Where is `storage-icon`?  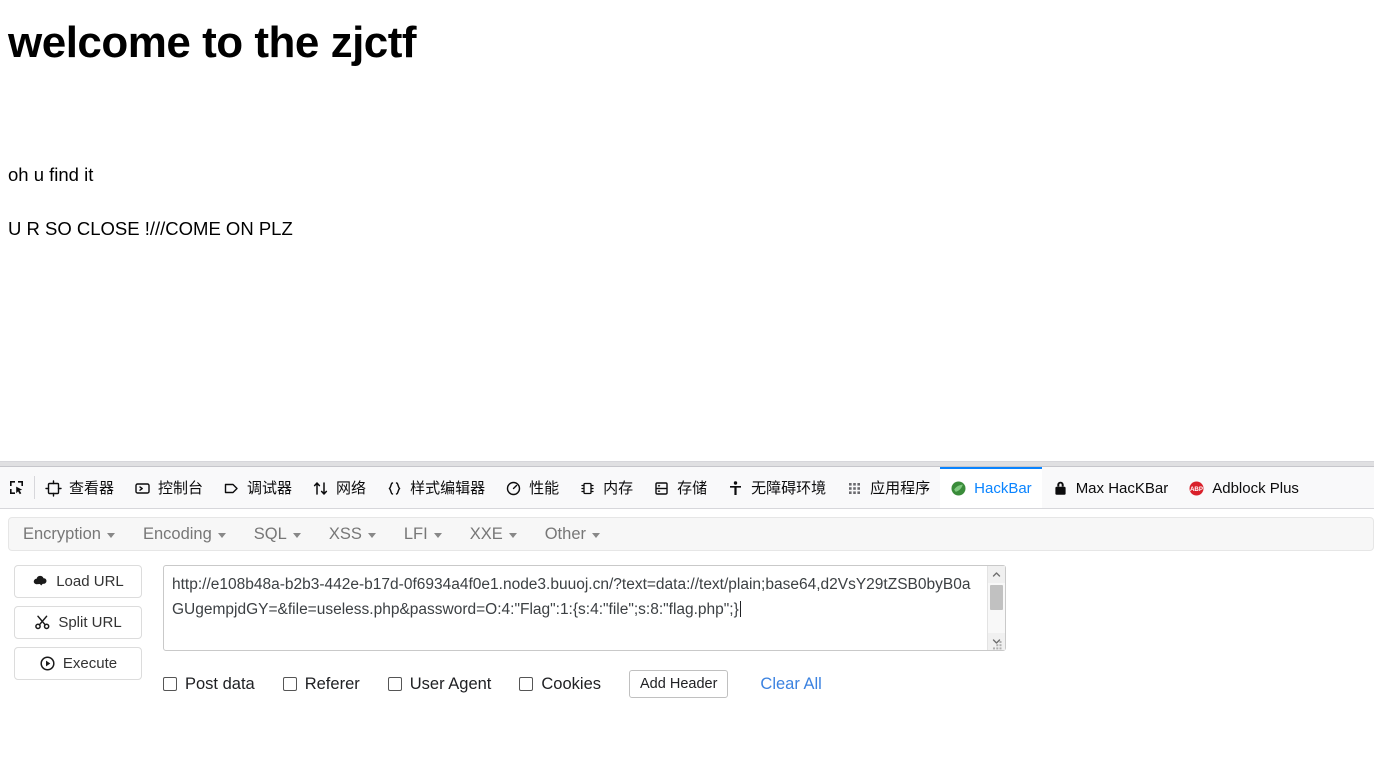
storage-icon is located at coordinates (661, 488).